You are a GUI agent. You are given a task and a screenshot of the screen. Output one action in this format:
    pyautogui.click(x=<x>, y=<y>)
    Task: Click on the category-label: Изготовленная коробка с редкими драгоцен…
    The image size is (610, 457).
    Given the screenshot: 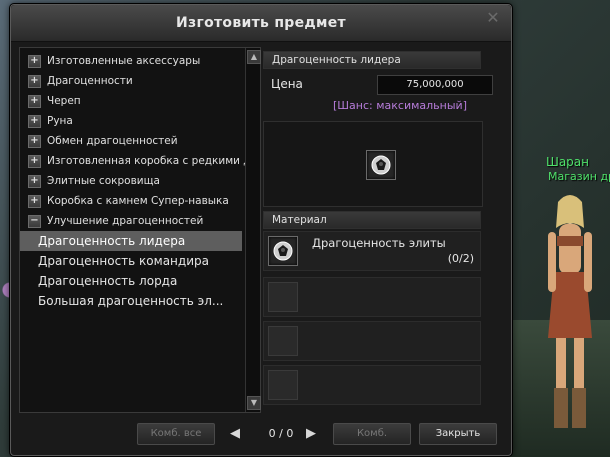 What is the action you would take?
    pyautogui.click(x=146, y=161)
    